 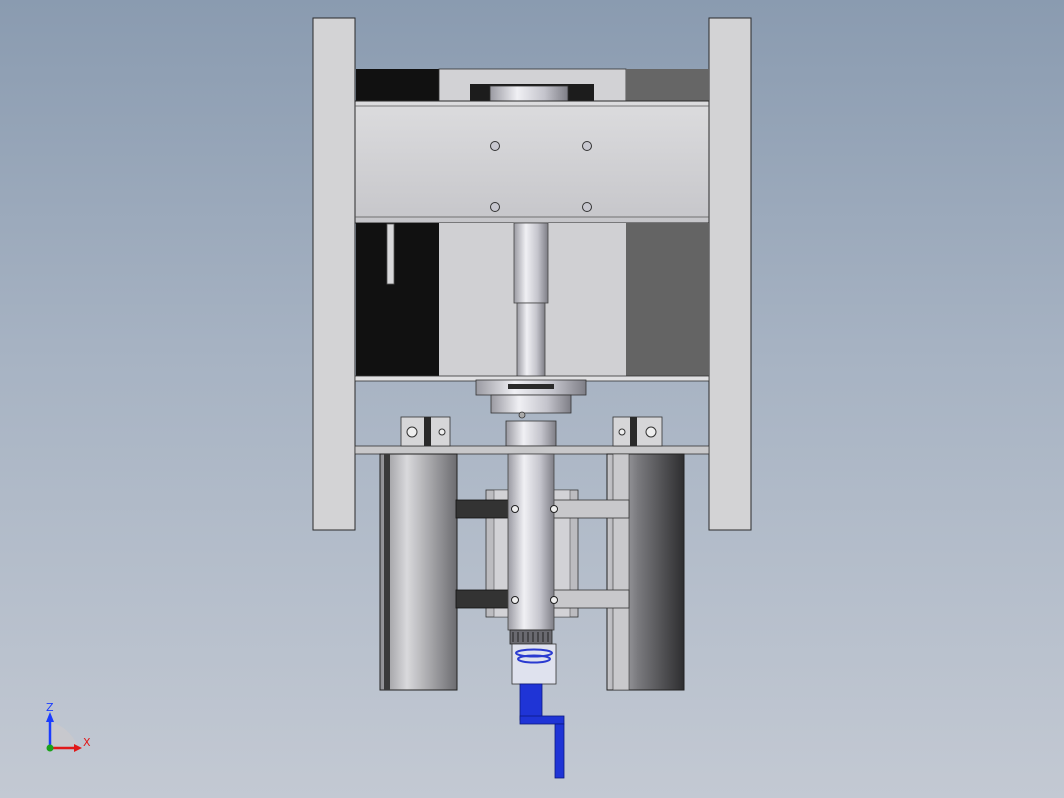 What do you see at coordinates (522, 415) in the screenshot?
I see `nut-screw` at bounding box center [522, 415].